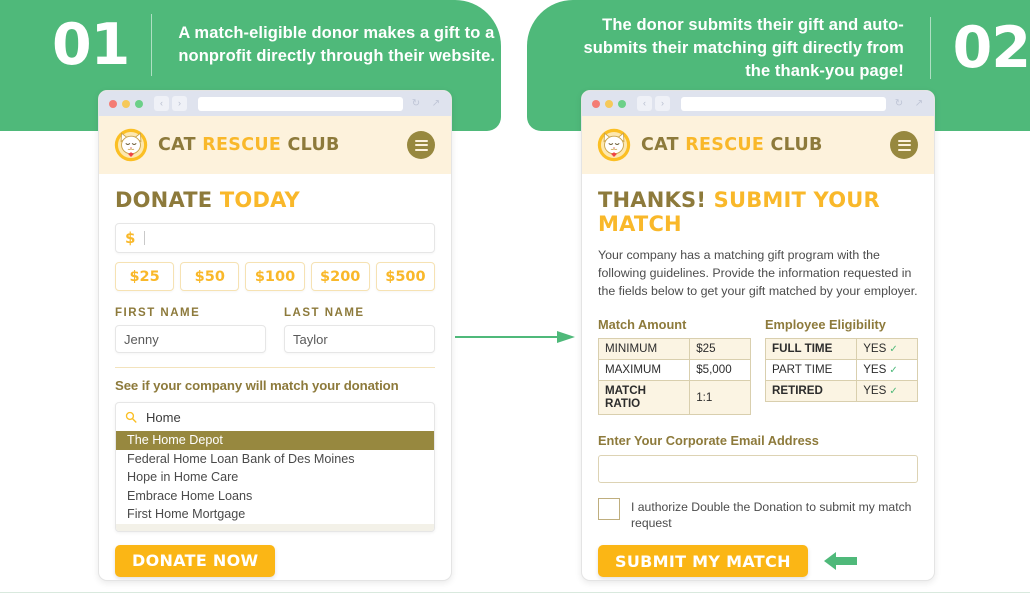 This screenshot has width=1030, height=593. What do you see at coordinates (991, 47) in the screenshot?
I see `step-number-02: 02` at bounding box center [991, 47].